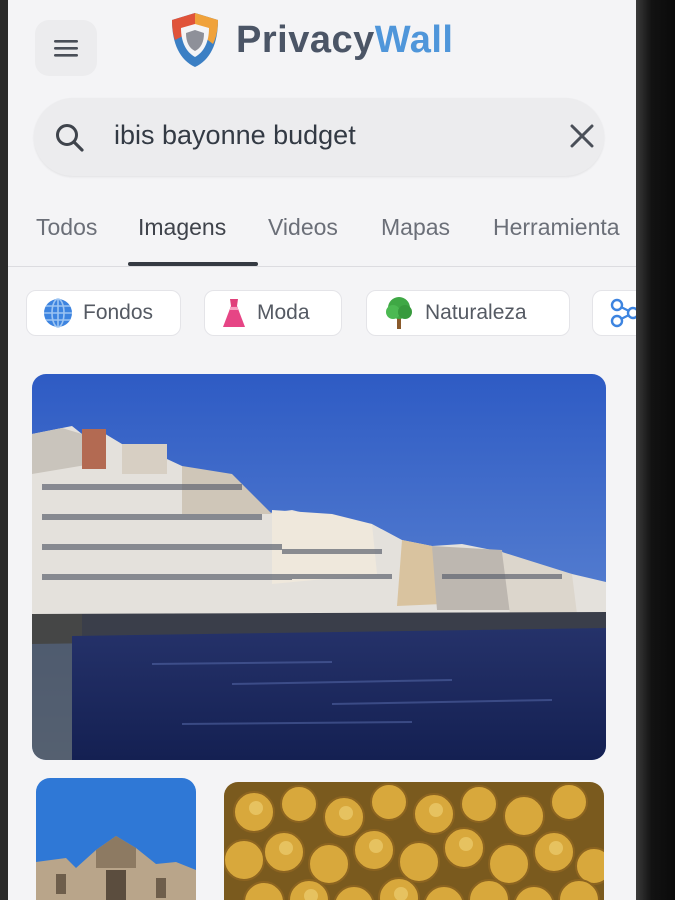 This screenshot has height=900, width=675. I want to click on brand-logo: PrivacyWall, so click(310, 40).